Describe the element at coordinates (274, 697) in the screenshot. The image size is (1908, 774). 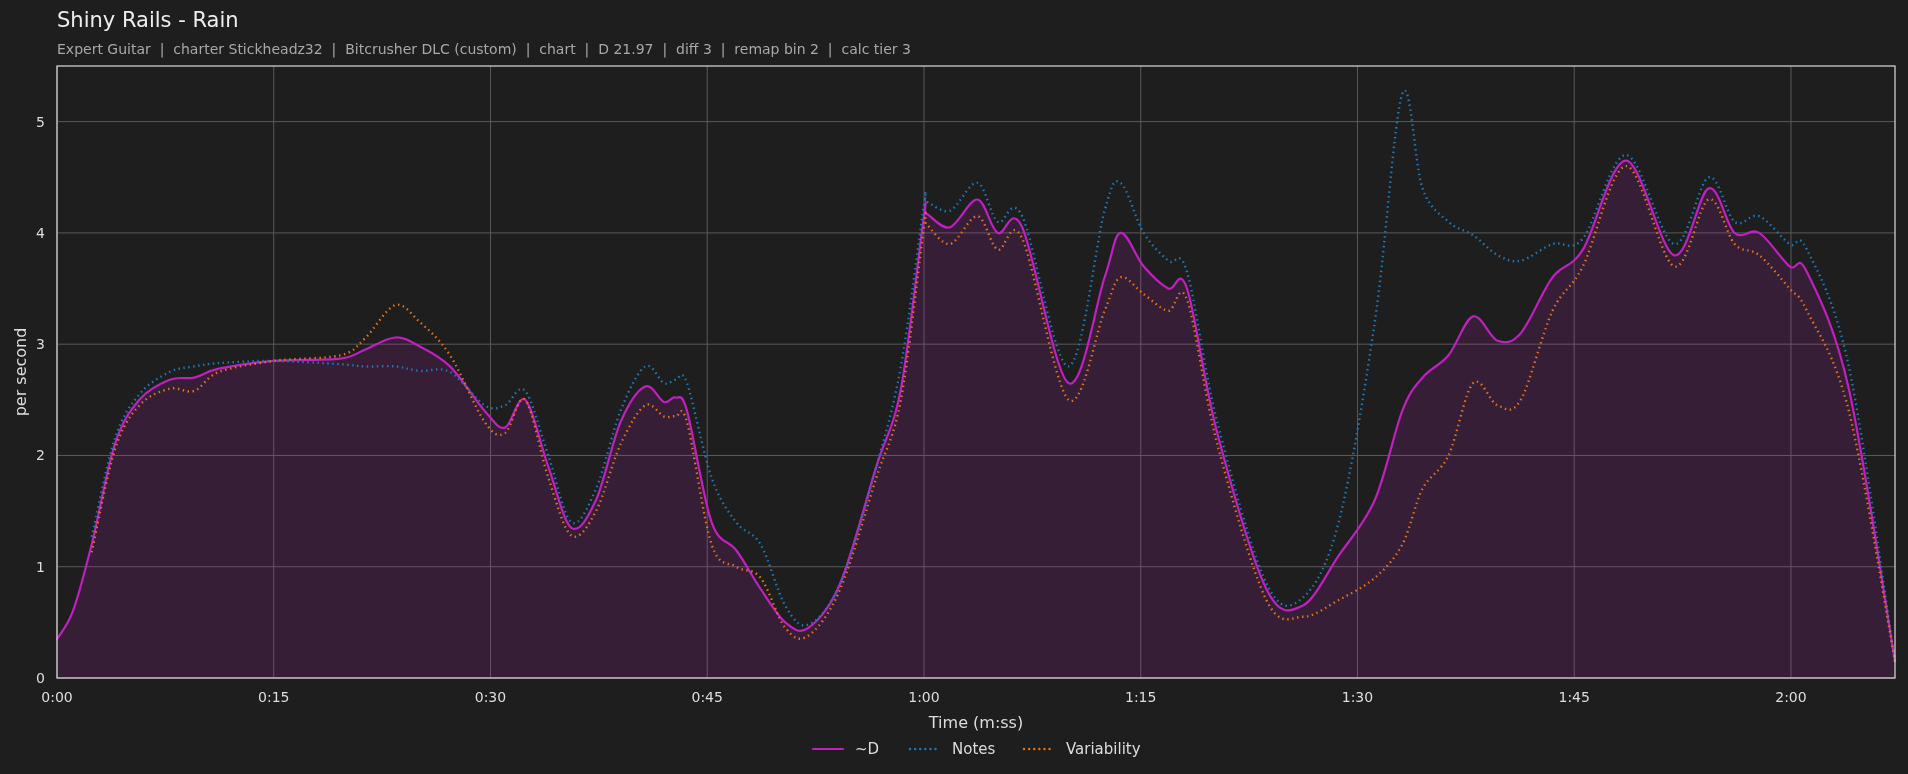
I see `x-tick-label: 0:15` at that location.